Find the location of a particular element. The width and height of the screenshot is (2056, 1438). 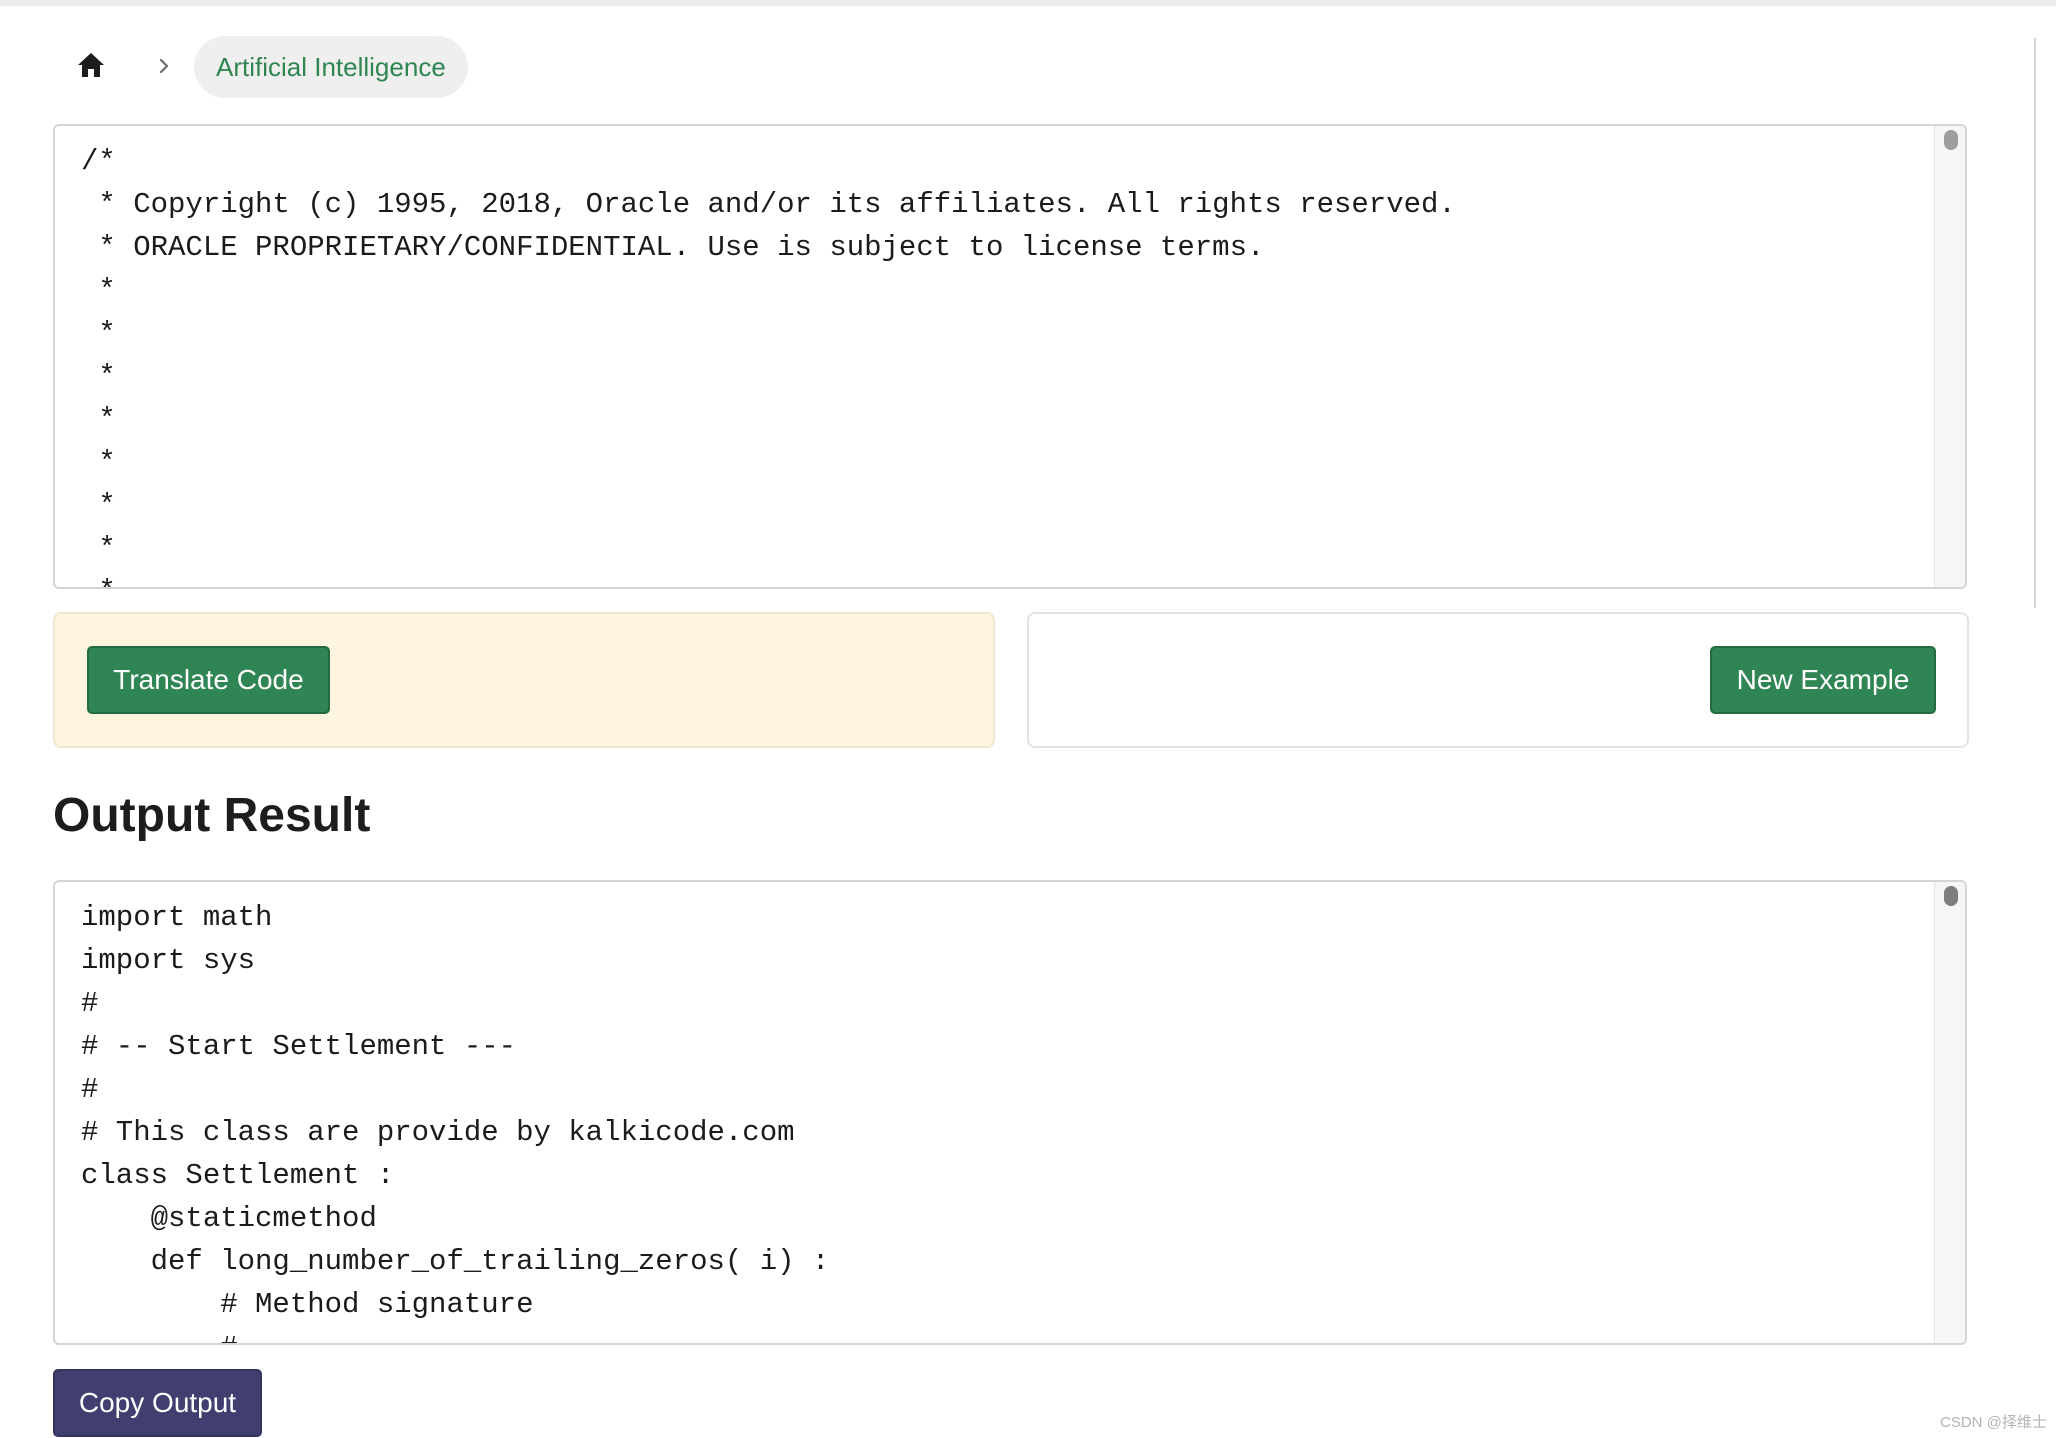

translate-panel: Translate Code is located at coordinates (524, 680).